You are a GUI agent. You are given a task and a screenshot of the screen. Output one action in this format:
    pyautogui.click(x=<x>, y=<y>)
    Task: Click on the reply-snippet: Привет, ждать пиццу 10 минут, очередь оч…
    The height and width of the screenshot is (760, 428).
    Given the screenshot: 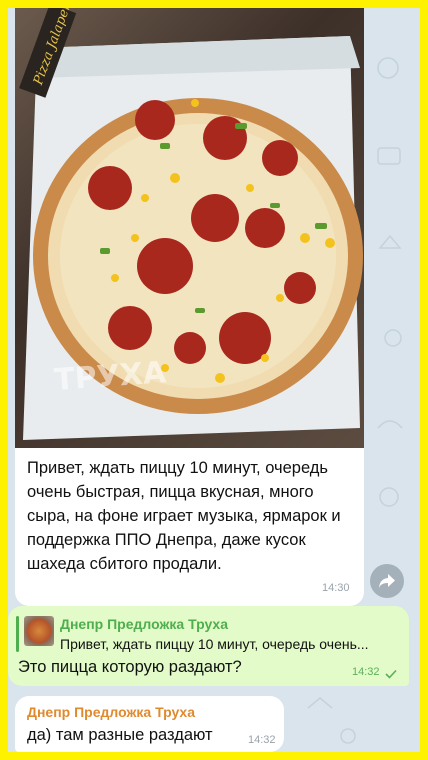 What is the action you would take?
    pyautogui.click(x=231, y=644)
    